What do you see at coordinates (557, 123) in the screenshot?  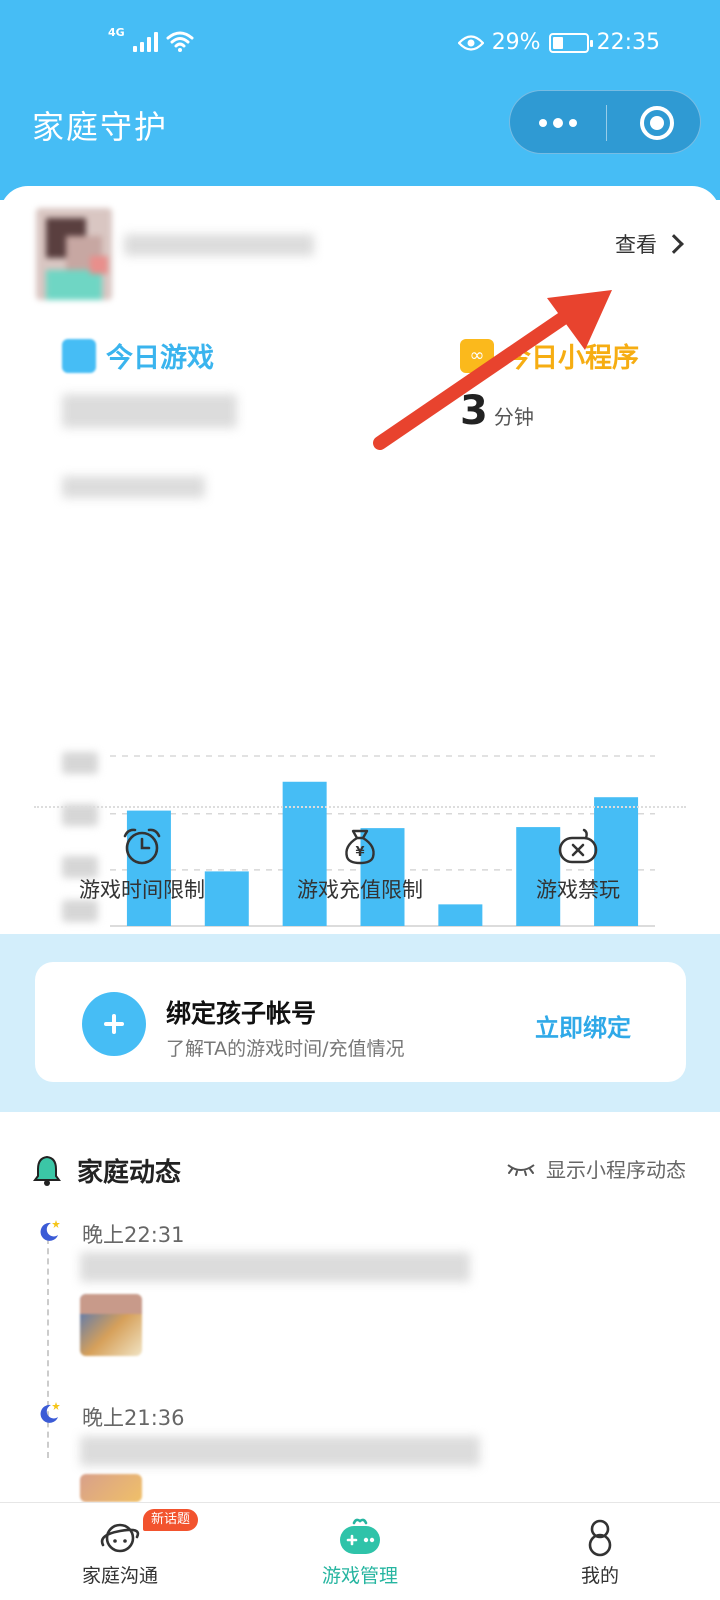 I see `more-icon` at bounding box center [557, 123].